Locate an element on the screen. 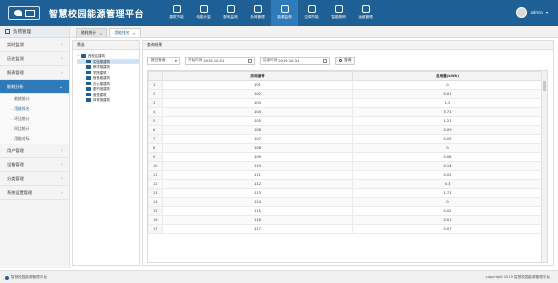 Image resolution: width=558 pixels, height=283 pixels. table-row: 10 110 0.14 is located at coordinates (345, 166).